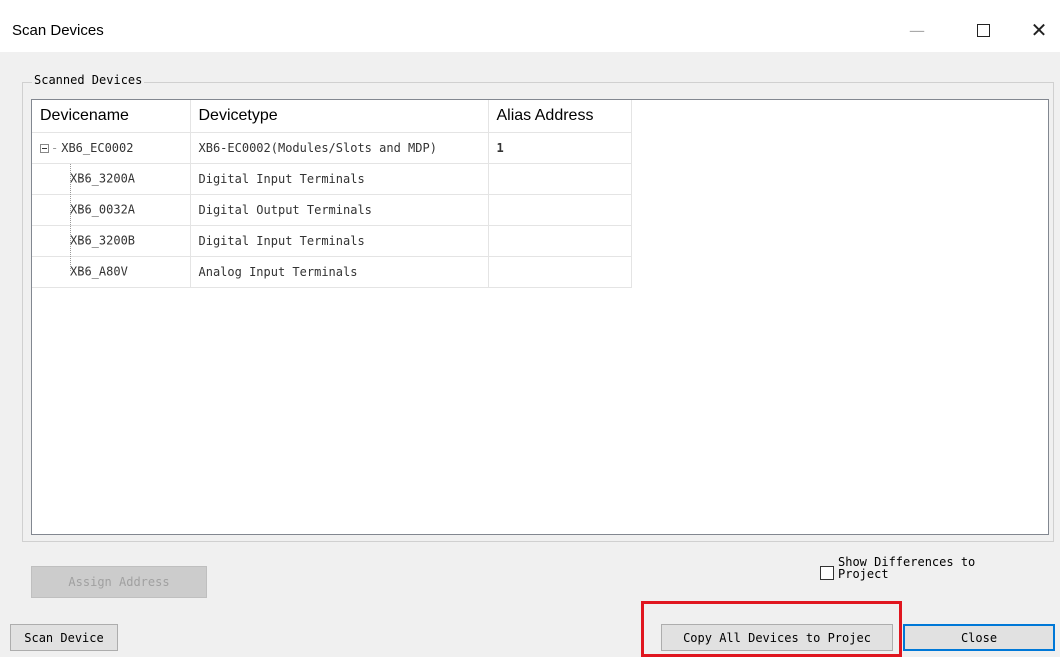 Image resolution: width=1060 pixels, height=657 pixels. I want to click on close-icon: ✕, so click(1039, 30).